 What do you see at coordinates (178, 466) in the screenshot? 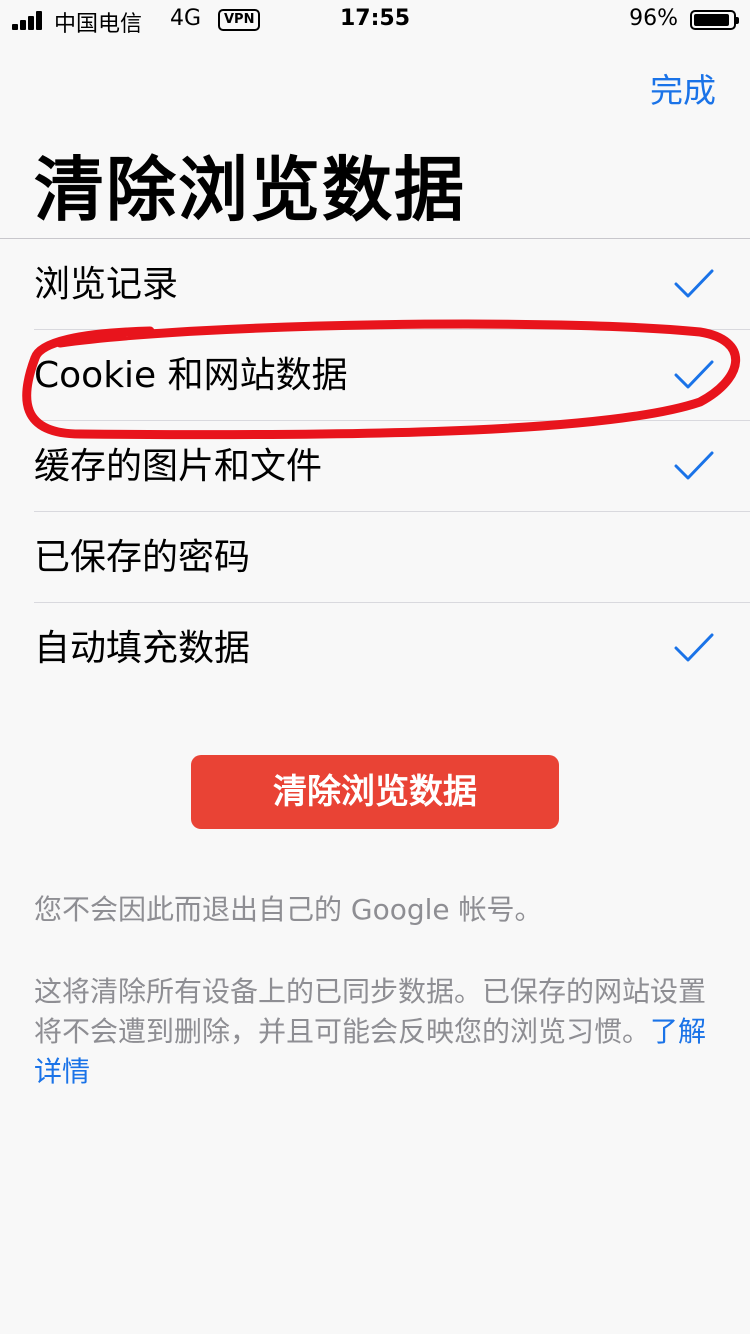
I see `option-label: 缓存的图片和文件` at bounding box center [178, 466].